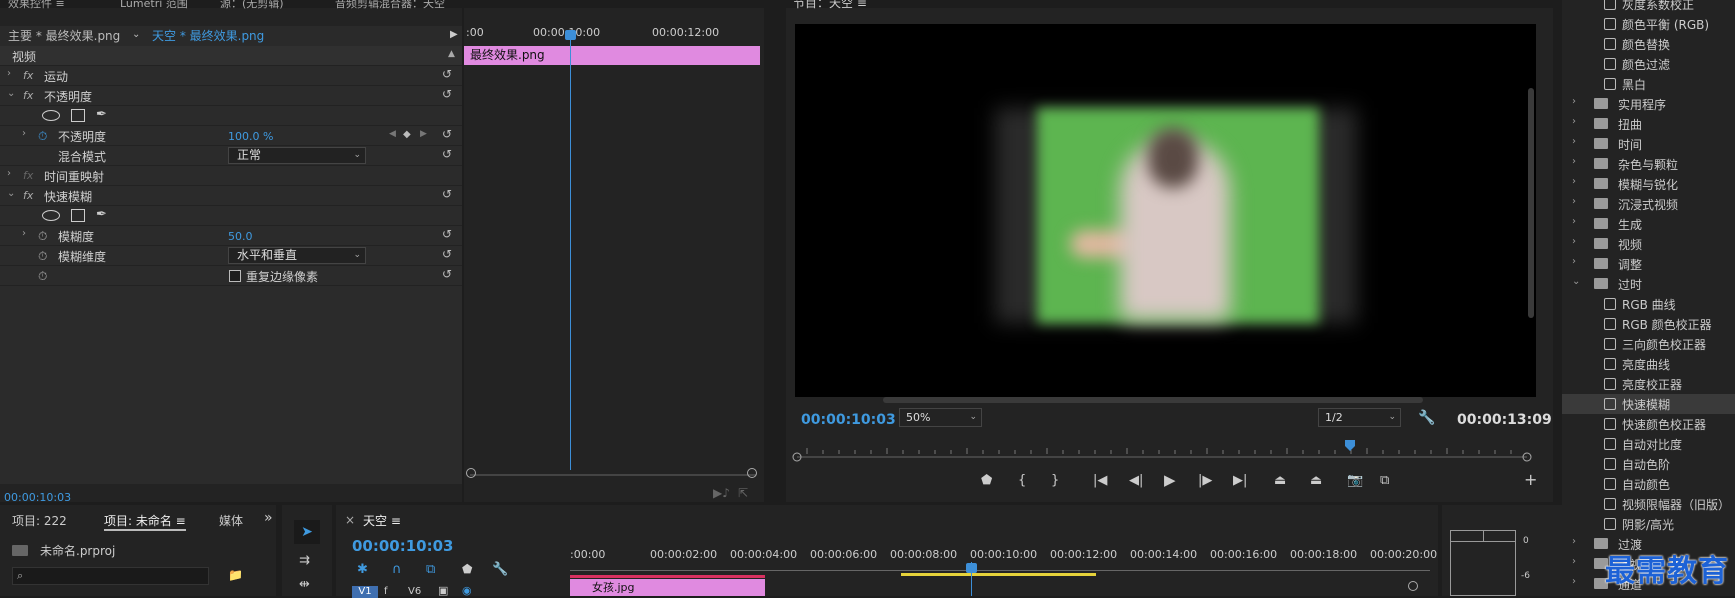 The image size is (1735, 598). I want to click on master-clip-label: 主要 * 最终效果.png, so click(64, 36).